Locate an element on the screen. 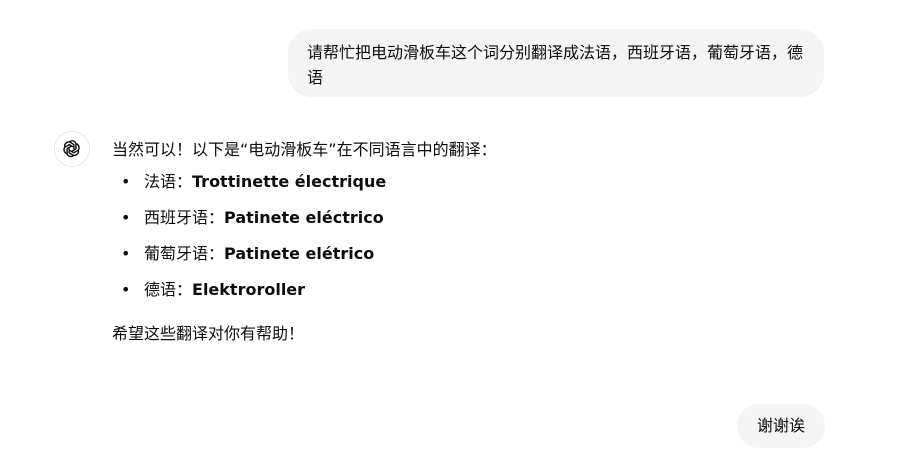  user-message-bubble-2: 谢谢诶 is located at coordinates (781, 426).